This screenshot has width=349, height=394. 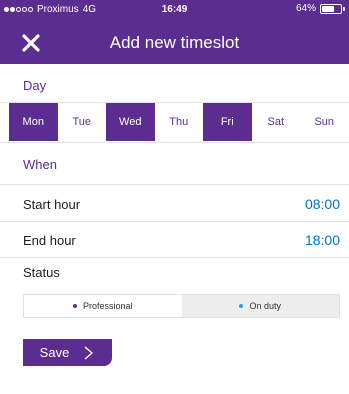 I want to click on status-option-label: Professional, so click(x=107, y=306).